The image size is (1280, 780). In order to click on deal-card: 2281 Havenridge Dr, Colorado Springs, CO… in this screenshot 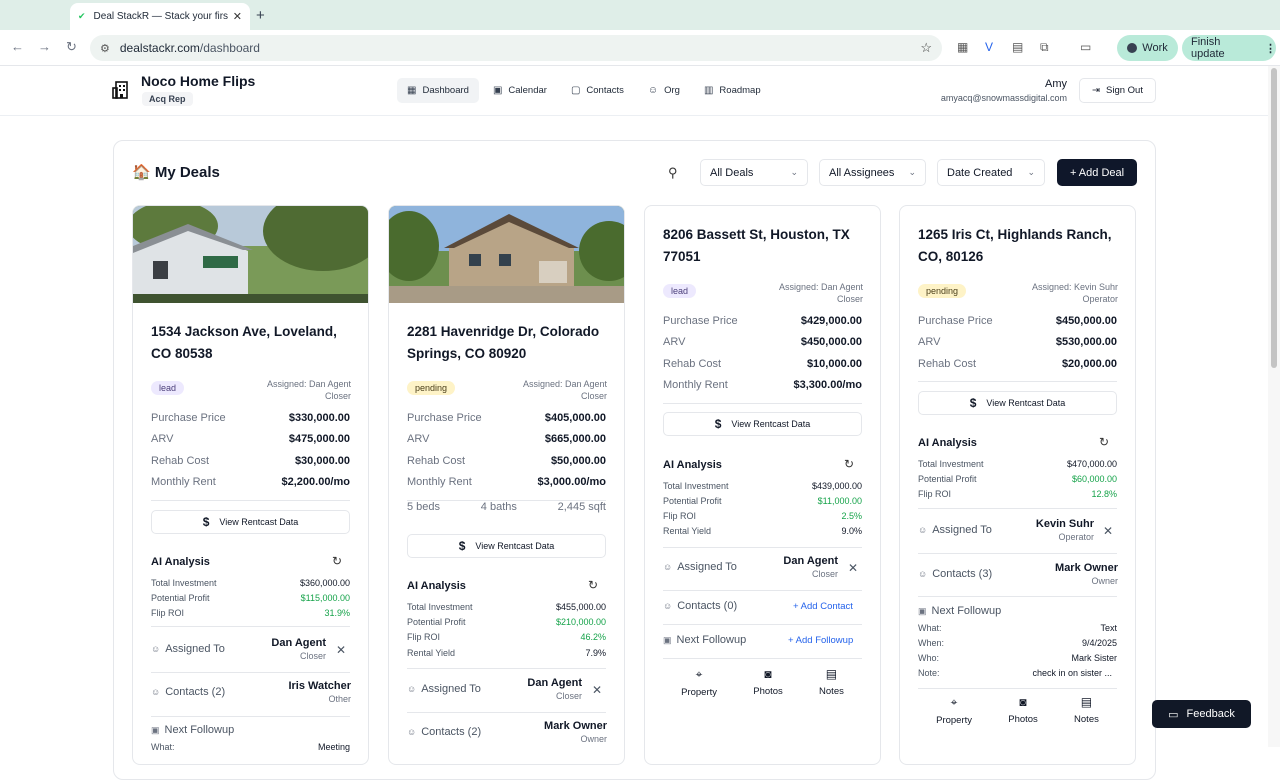, I will do `click(506, 485)`.